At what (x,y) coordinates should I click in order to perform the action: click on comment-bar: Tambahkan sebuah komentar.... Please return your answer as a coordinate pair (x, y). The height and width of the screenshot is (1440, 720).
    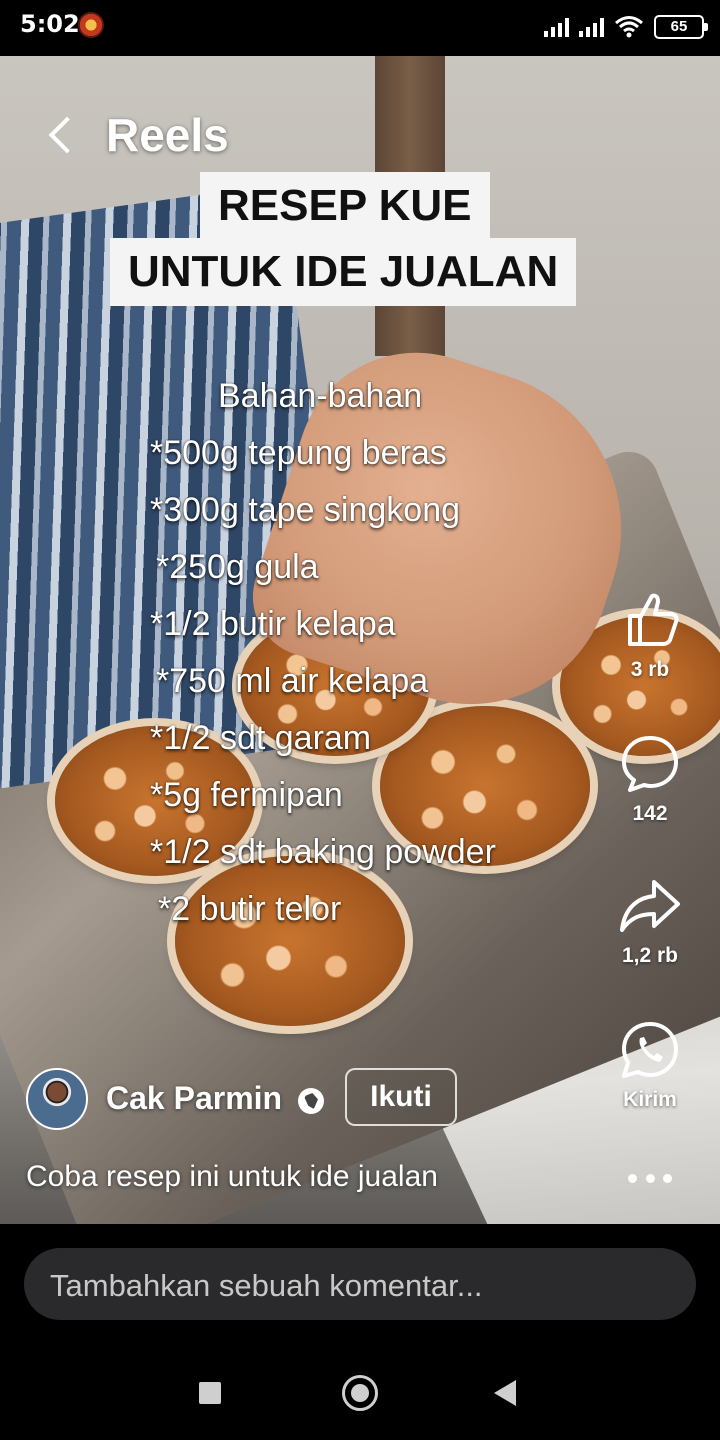
    Looking at the image, I should click on (360, 1284).